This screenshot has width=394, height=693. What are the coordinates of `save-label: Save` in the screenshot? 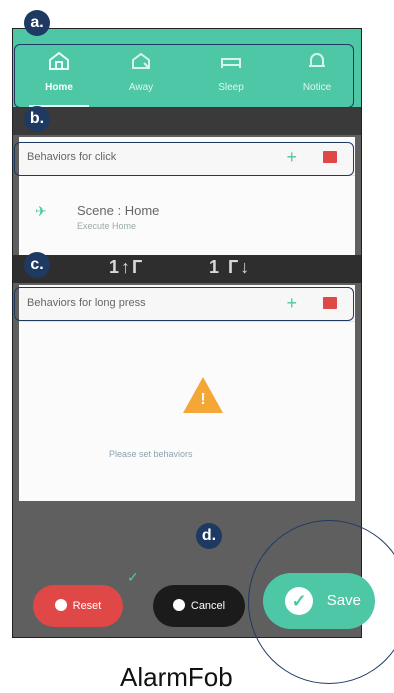 It's located at (343, 600).